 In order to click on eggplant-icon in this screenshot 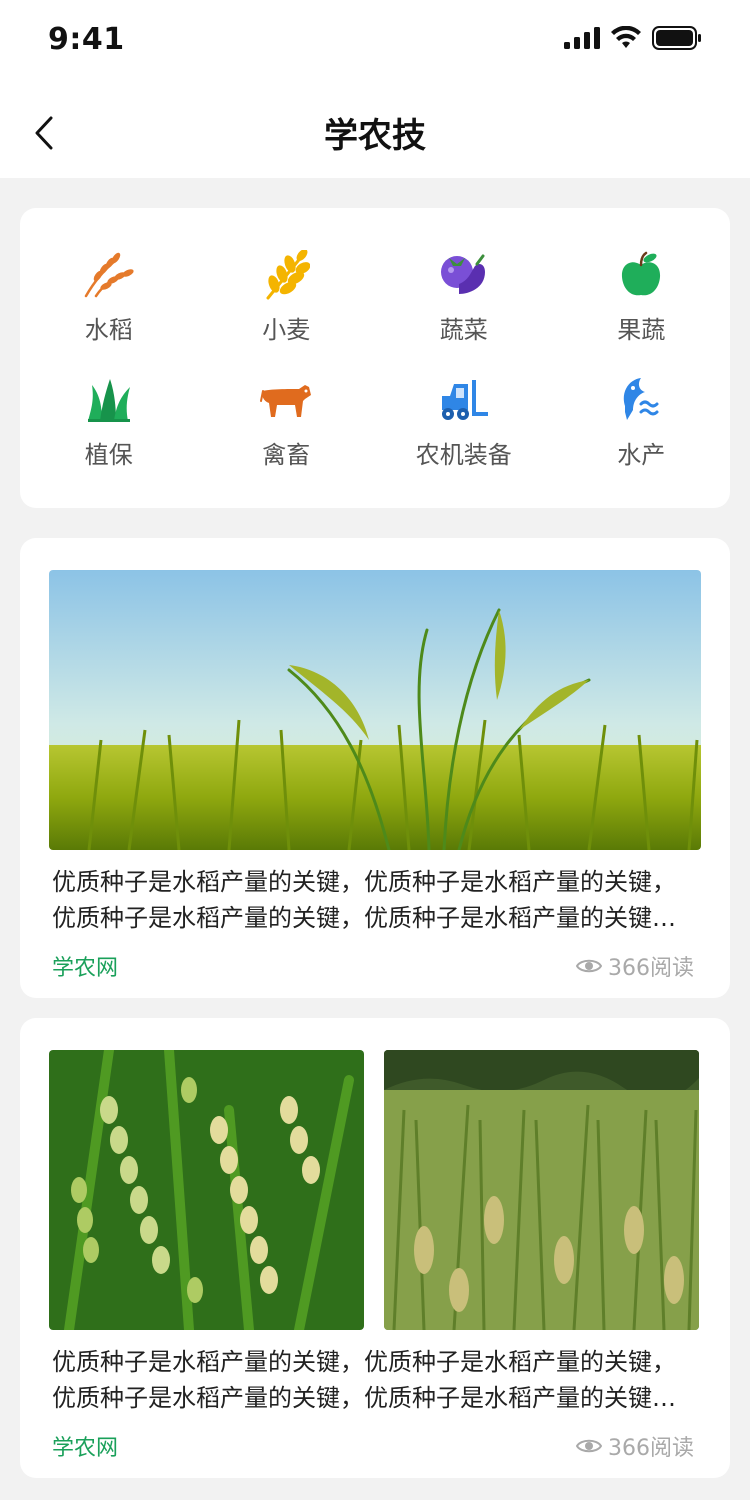, I will do `click(464, 275)`.